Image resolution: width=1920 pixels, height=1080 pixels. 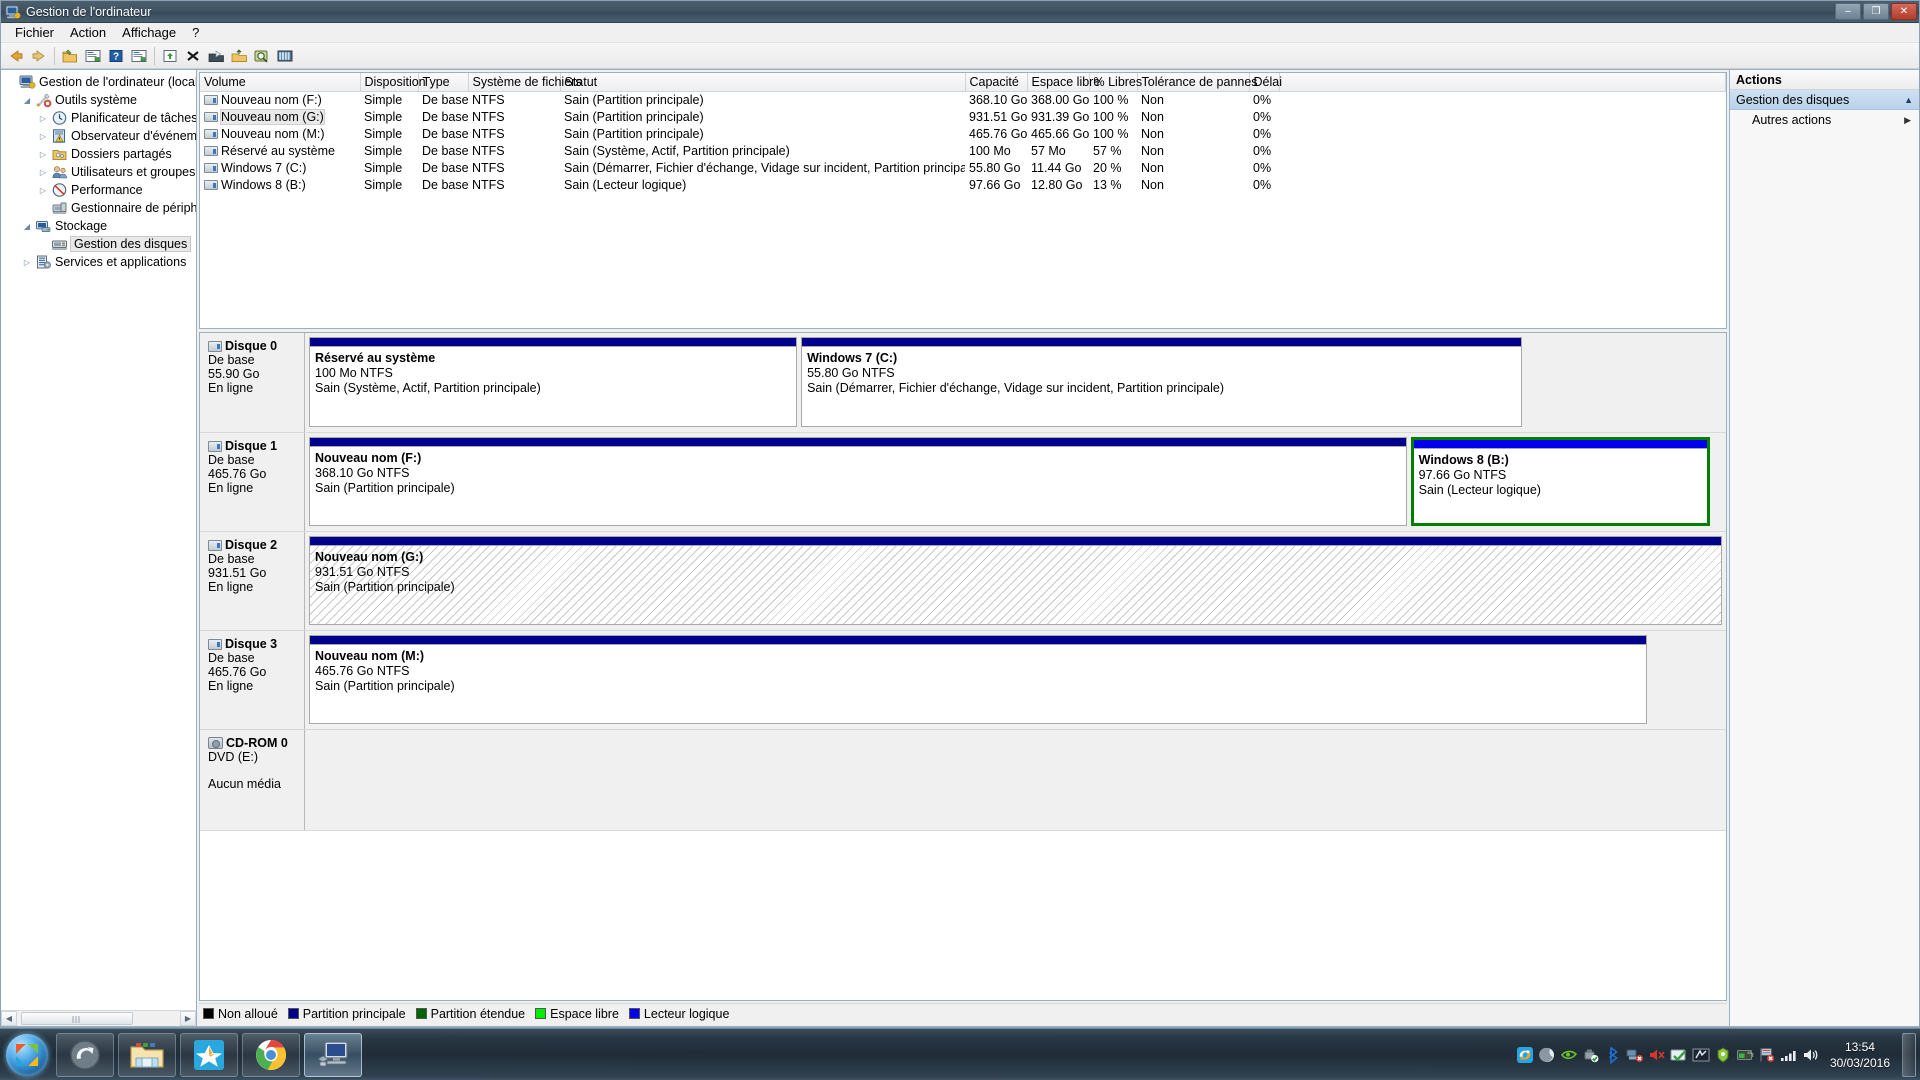 What do you see at coordinates (39, 56) in the screenshot?
I see `forward-arrow-icon` at bounding box center [39, 56].